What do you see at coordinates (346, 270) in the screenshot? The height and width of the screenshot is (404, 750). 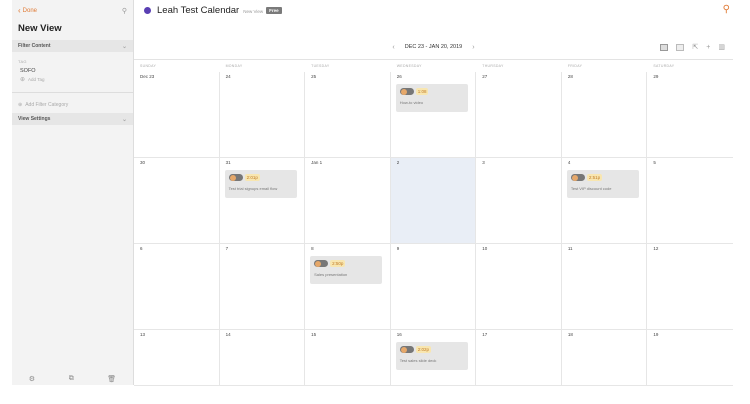 I see `event-card: 2:50p Sales presentation` at bounding box center [346, 270].